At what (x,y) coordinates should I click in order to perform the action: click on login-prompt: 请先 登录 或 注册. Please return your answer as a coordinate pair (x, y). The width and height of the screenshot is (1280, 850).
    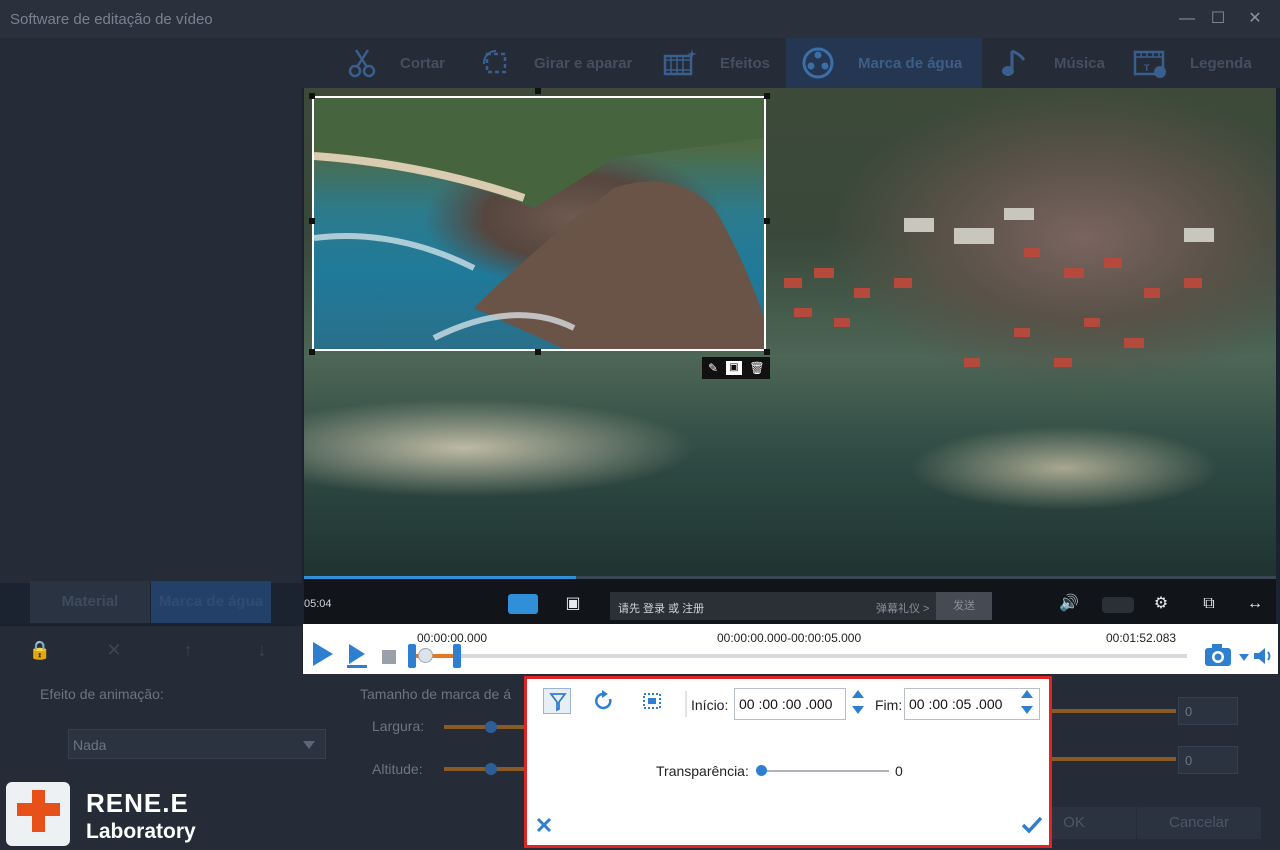
    Looking at the image, I should click on (661, 609).